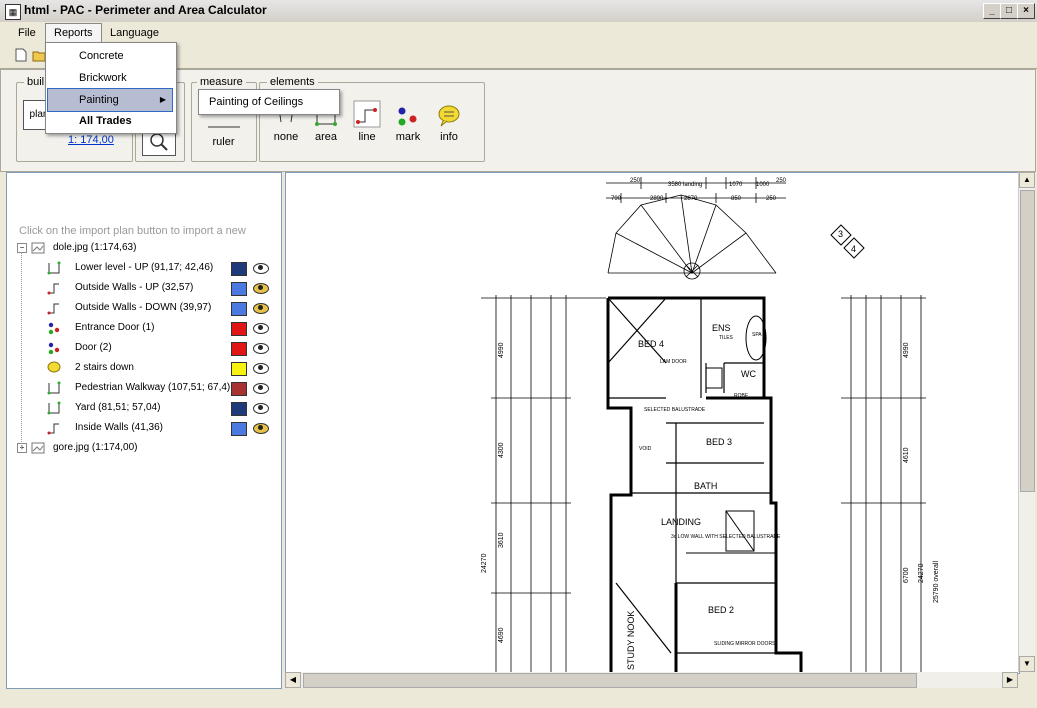  I want to click on label-lam-door: LAM DOOR, so click(673, 362).